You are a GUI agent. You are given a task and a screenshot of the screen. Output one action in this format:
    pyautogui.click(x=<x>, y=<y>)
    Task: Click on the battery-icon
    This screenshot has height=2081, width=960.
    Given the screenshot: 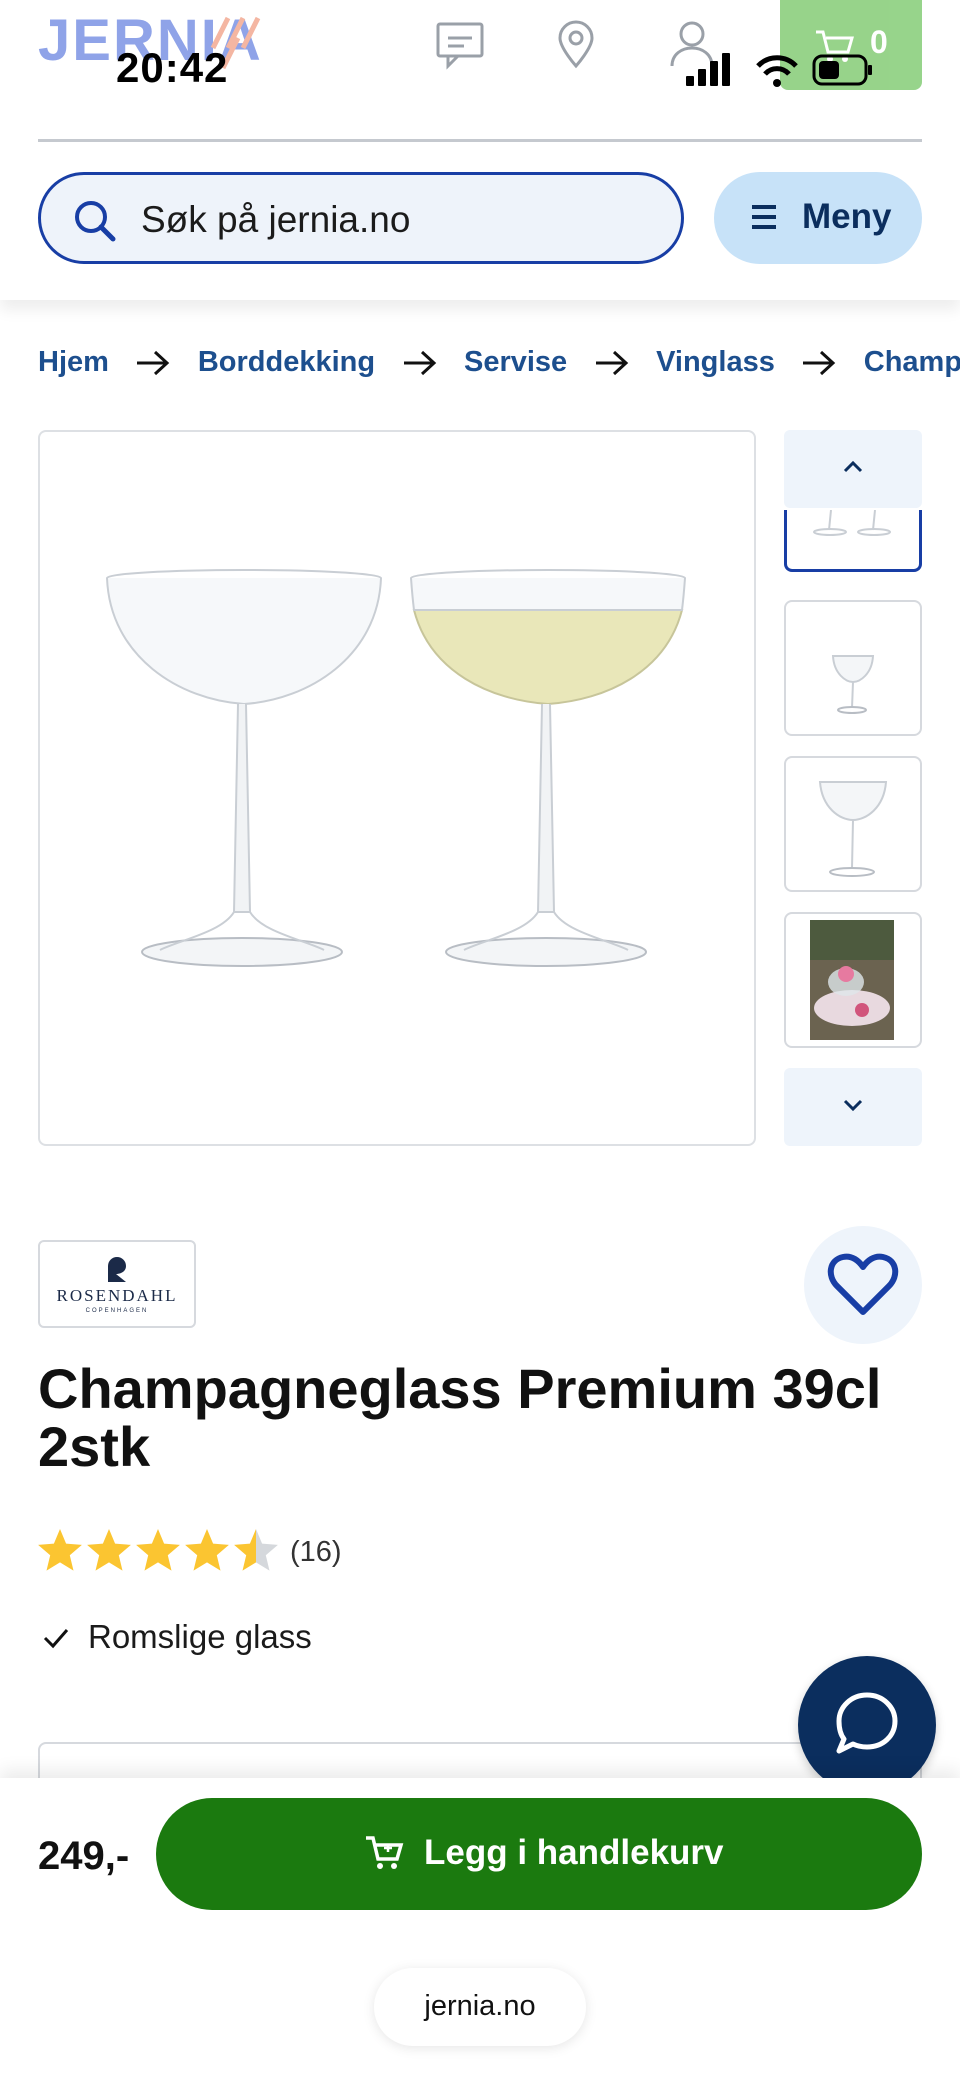 What is the action you would take?
    pyautogui.click(x=842, y=70)
    